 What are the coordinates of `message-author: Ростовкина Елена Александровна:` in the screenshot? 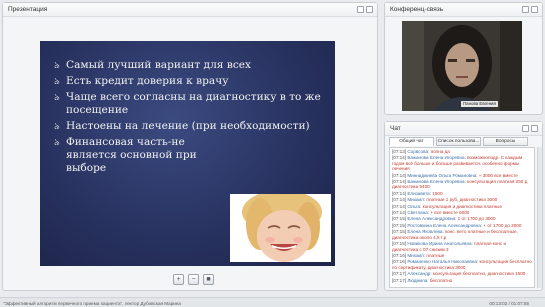 It's located at (445, 225).